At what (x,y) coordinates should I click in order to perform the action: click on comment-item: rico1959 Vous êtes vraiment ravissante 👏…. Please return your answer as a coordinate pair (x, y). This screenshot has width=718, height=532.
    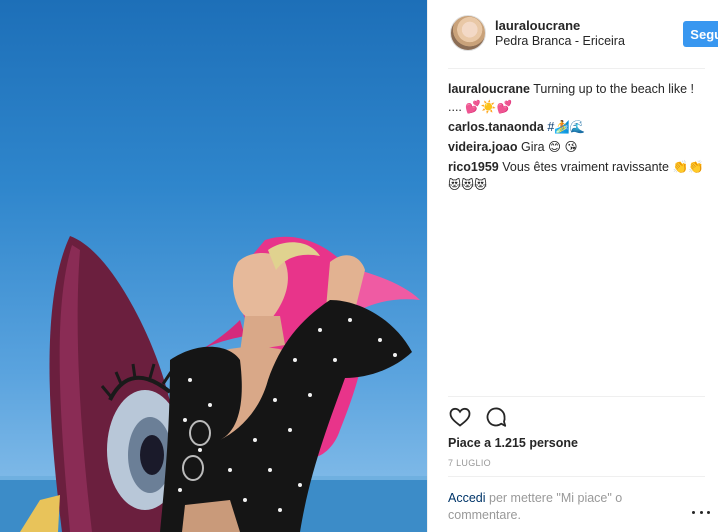
    Looking at the image, I should click on (578, 176).